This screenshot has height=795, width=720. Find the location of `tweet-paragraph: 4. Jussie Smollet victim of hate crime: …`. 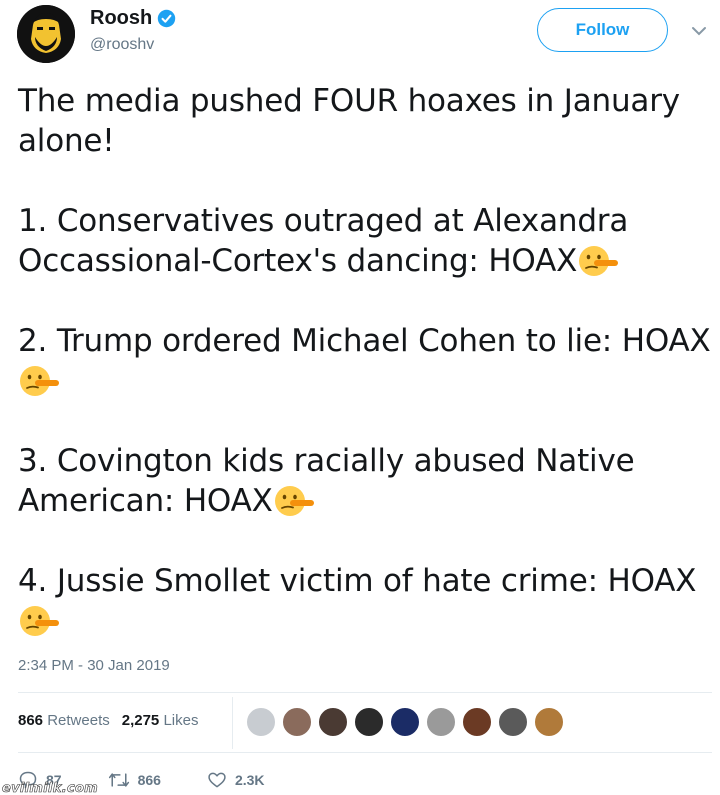

tweet-paragraph: 4. Jussie Smollet victim of hate crime: … is located at coordinates (365, 601).